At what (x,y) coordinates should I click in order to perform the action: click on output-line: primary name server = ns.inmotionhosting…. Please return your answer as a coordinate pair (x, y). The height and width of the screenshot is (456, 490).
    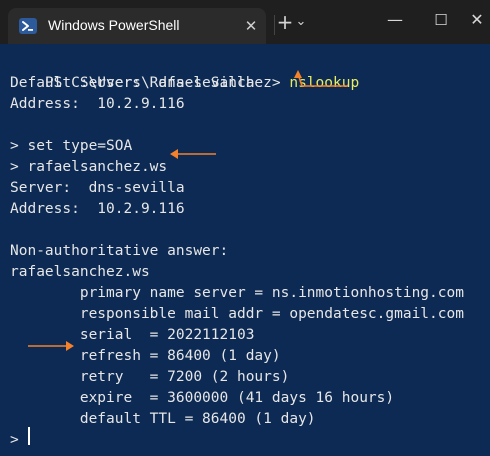
    Looking at the image, I should click on (237, 293).